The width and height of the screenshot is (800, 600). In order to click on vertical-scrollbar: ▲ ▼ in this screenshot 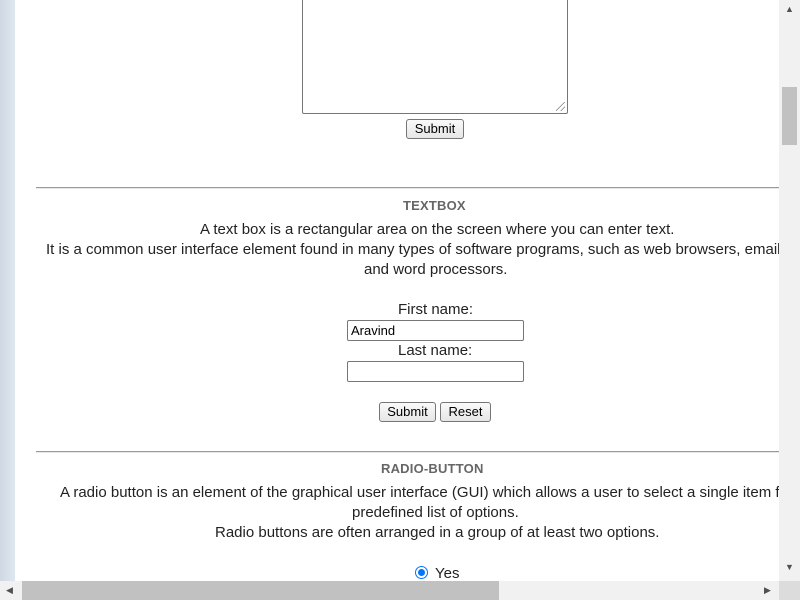, I will do `click(789, 290)`.